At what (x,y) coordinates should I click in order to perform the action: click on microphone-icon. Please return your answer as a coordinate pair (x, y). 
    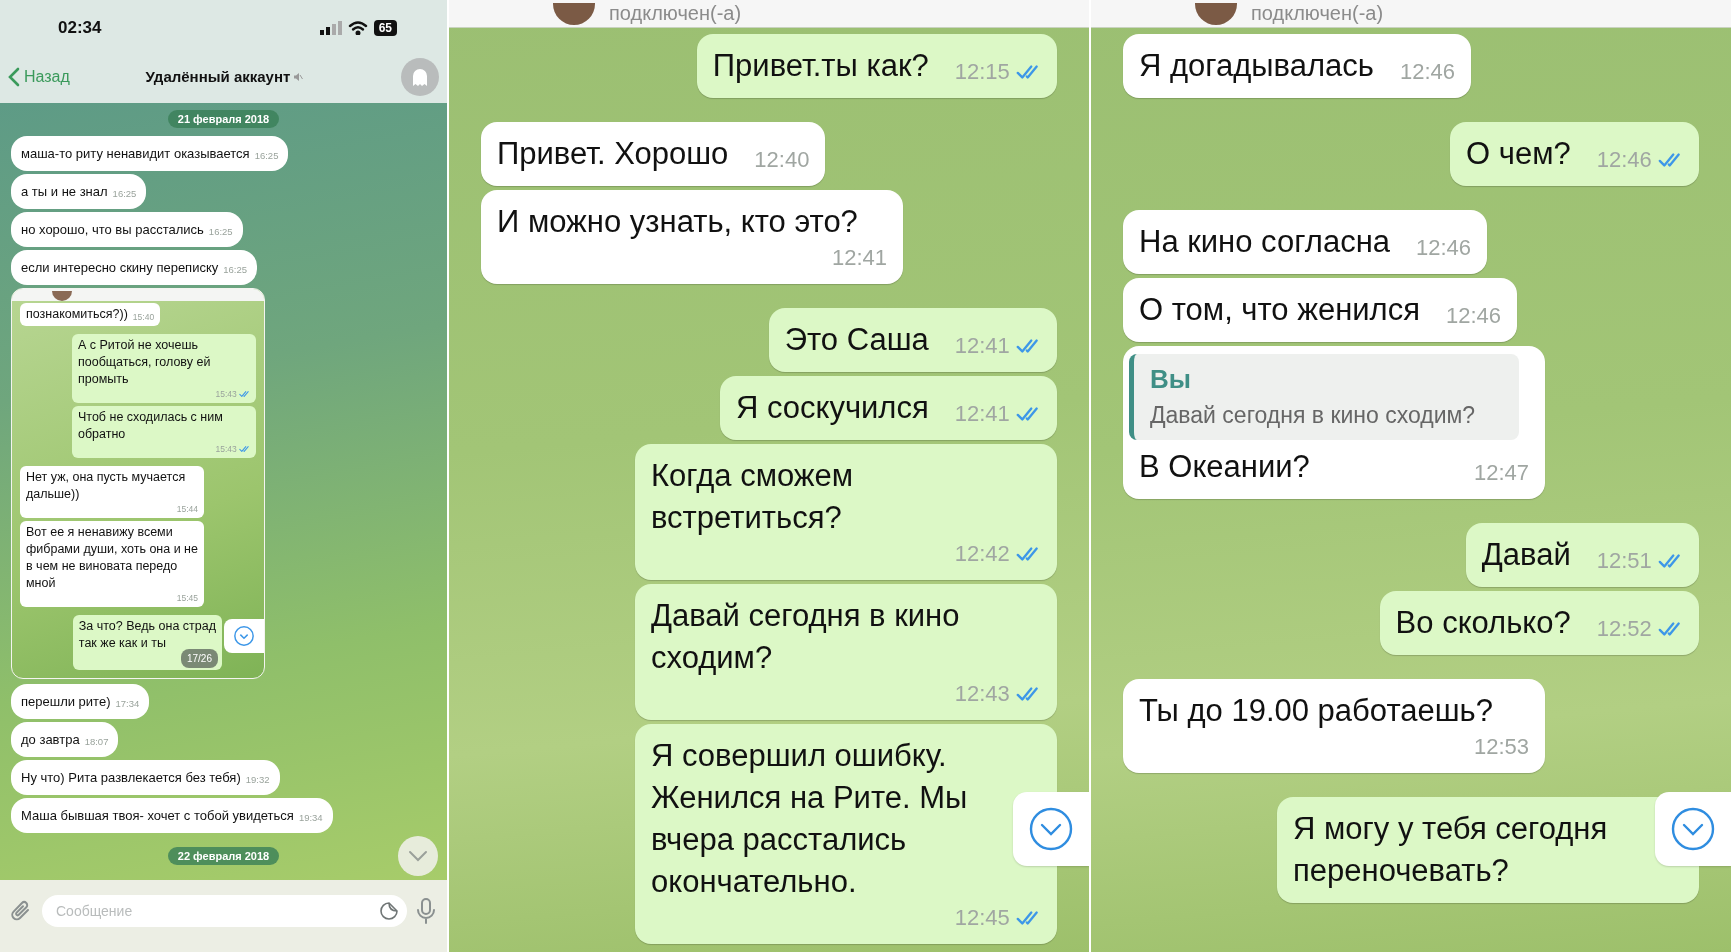
    Looking at the image, I should click on (426, 911).